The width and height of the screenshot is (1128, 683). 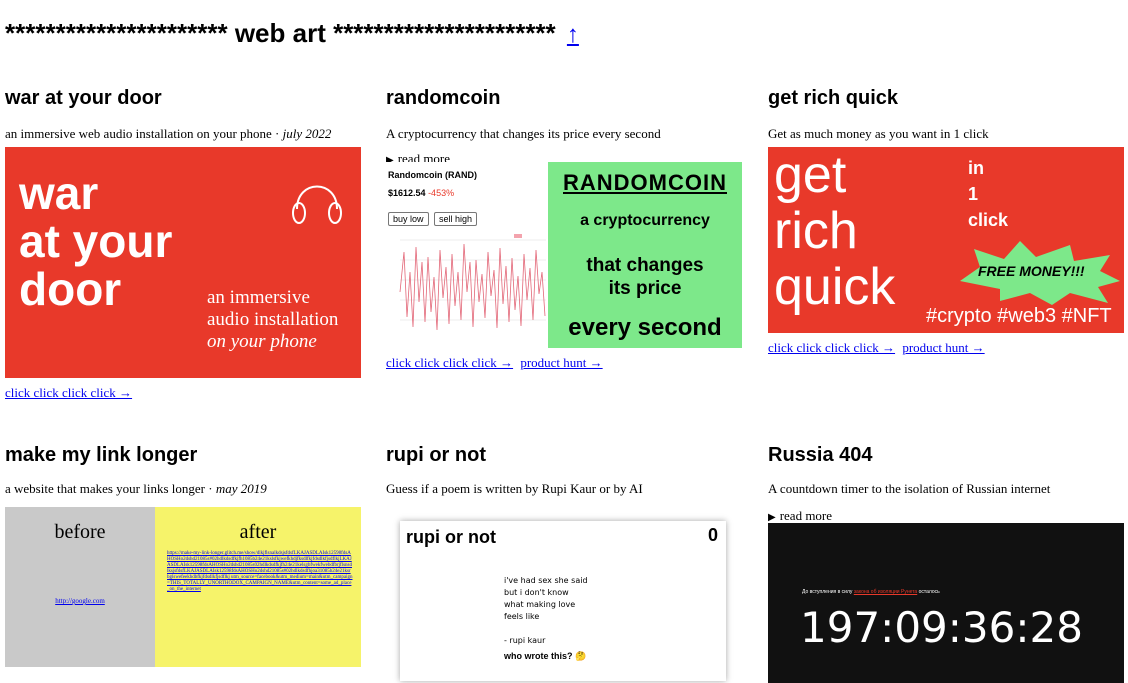 What do you see at coordinates (80, 587) in the screenshot?
I see `before-panel: before http://google.com` at bounding box center [80, 587].